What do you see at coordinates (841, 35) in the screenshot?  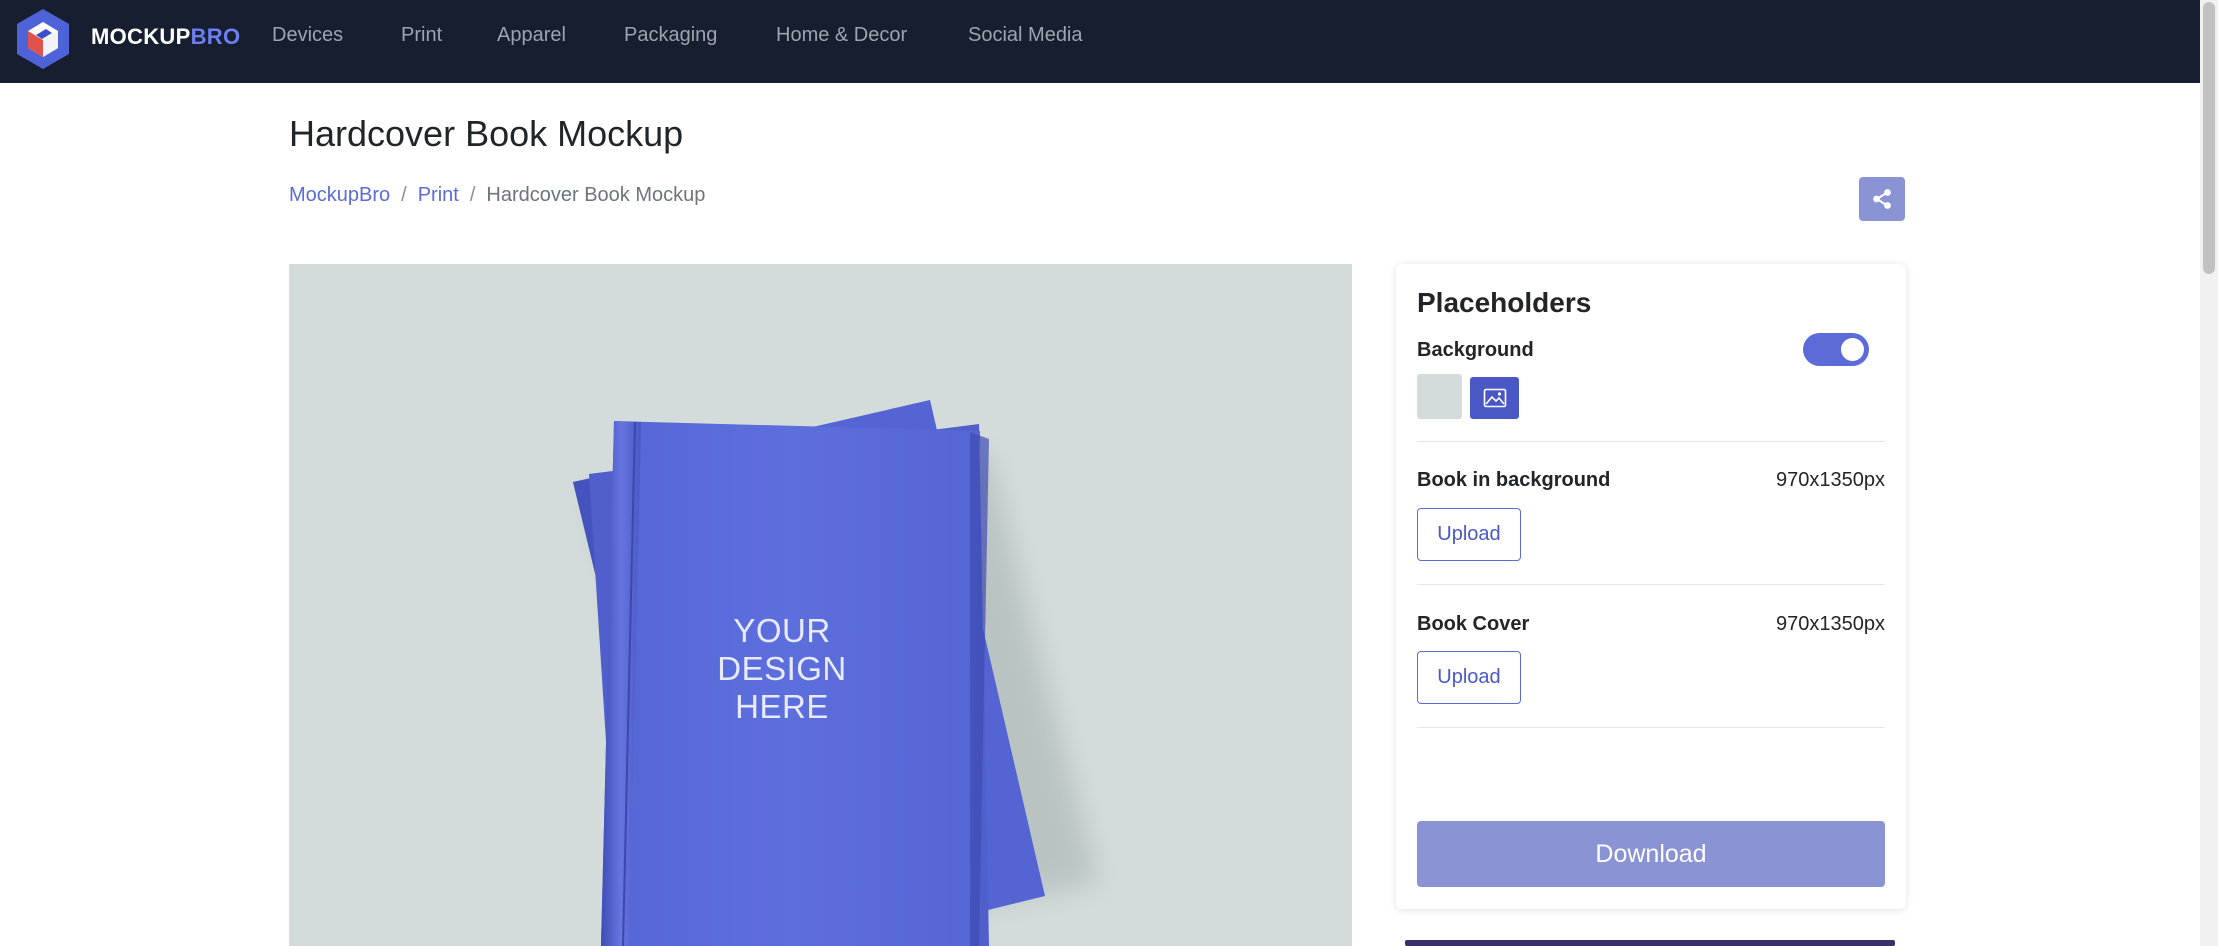 I see `nav-link-home-decor: Home & Decor` at bounding box center [841, 35].